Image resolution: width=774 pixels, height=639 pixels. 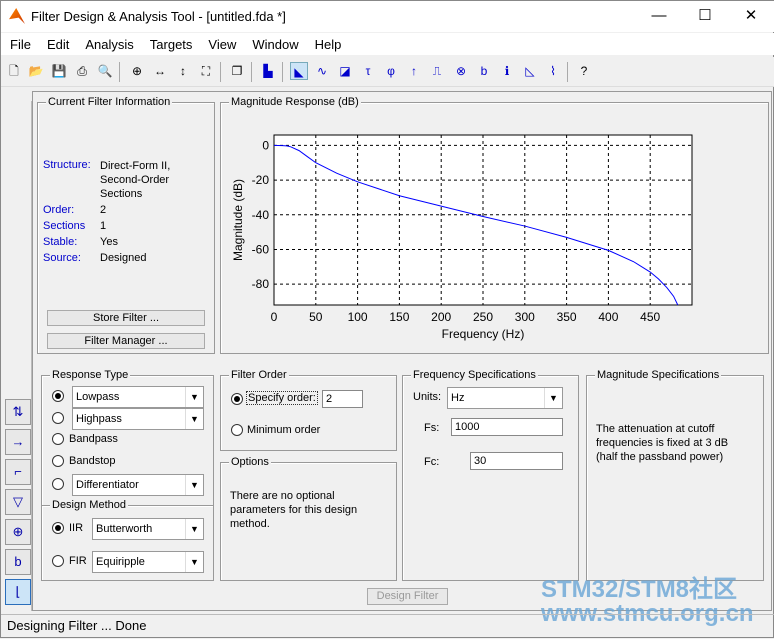 What do you see at coordinates (358, 317) in the screenshot?
I see `x-tick-label: 100` at bounding box center [358, 317].